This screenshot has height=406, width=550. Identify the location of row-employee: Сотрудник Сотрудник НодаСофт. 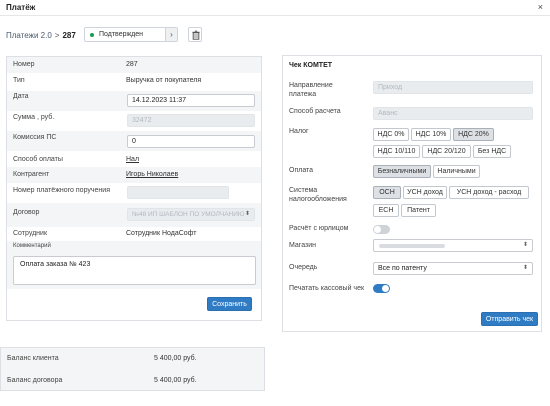
(134, 234).